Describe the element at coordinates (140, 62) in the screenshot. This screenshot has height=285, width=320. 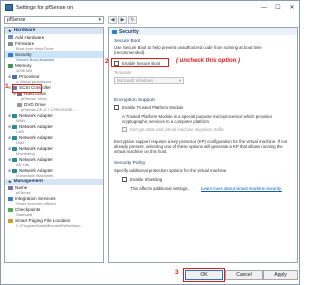
I see `annotation-box-secure-boot` at that location.